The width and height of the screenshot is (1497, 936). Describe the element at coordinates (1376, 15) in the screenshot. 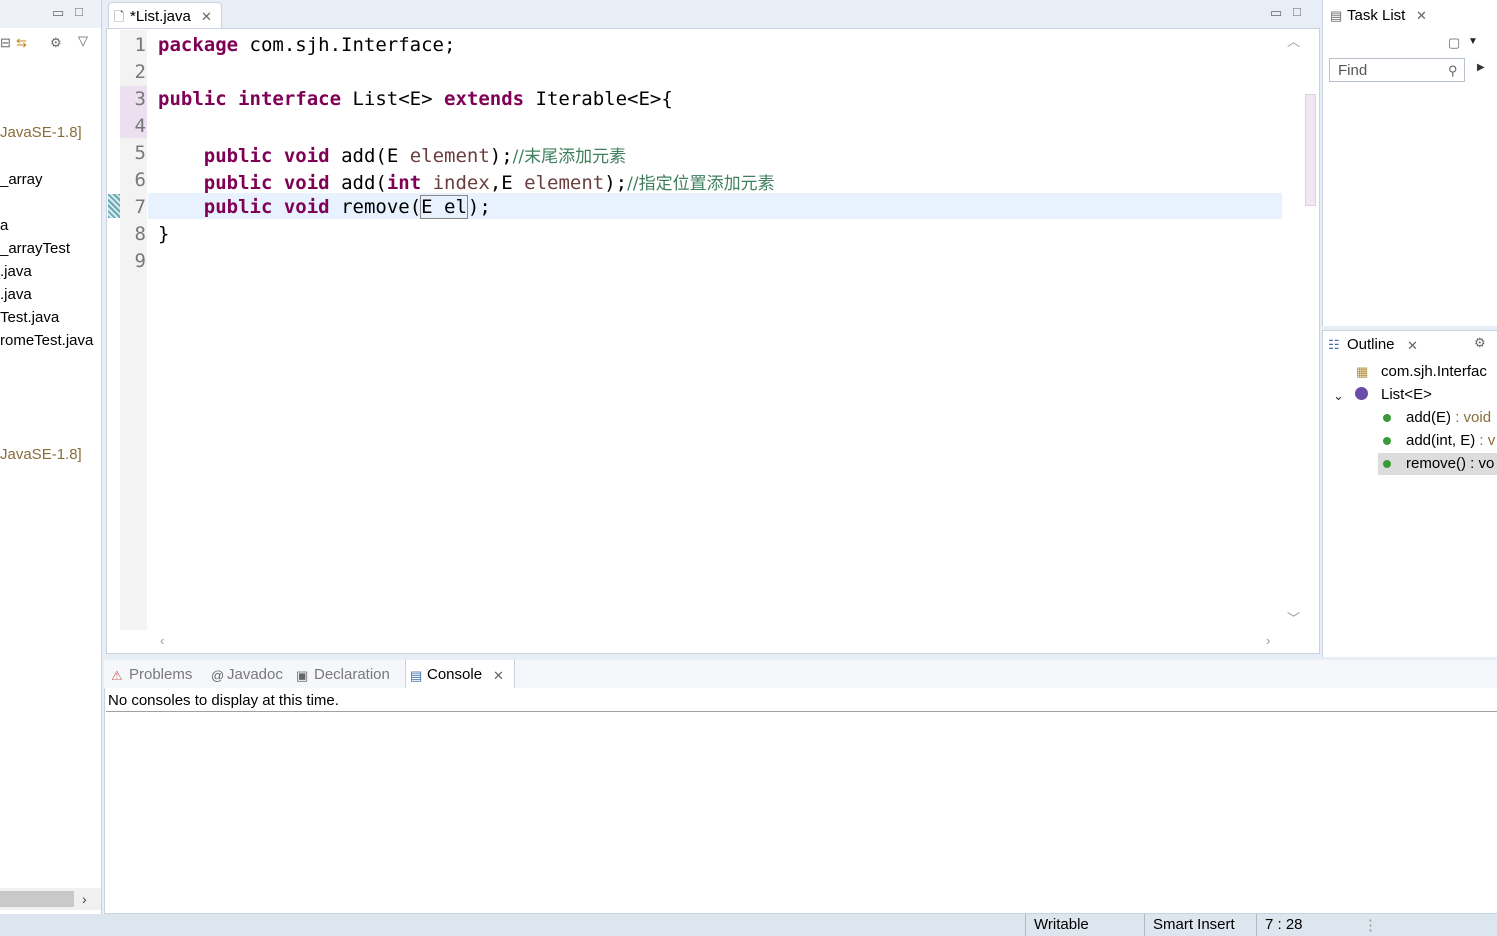

I see `tab-label: Task List` at that location.